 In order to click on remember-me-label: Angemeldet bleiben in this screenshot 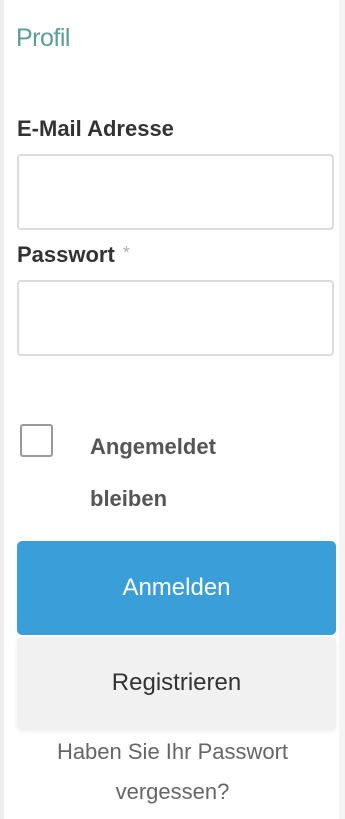, I will do `click(205, 473)`.